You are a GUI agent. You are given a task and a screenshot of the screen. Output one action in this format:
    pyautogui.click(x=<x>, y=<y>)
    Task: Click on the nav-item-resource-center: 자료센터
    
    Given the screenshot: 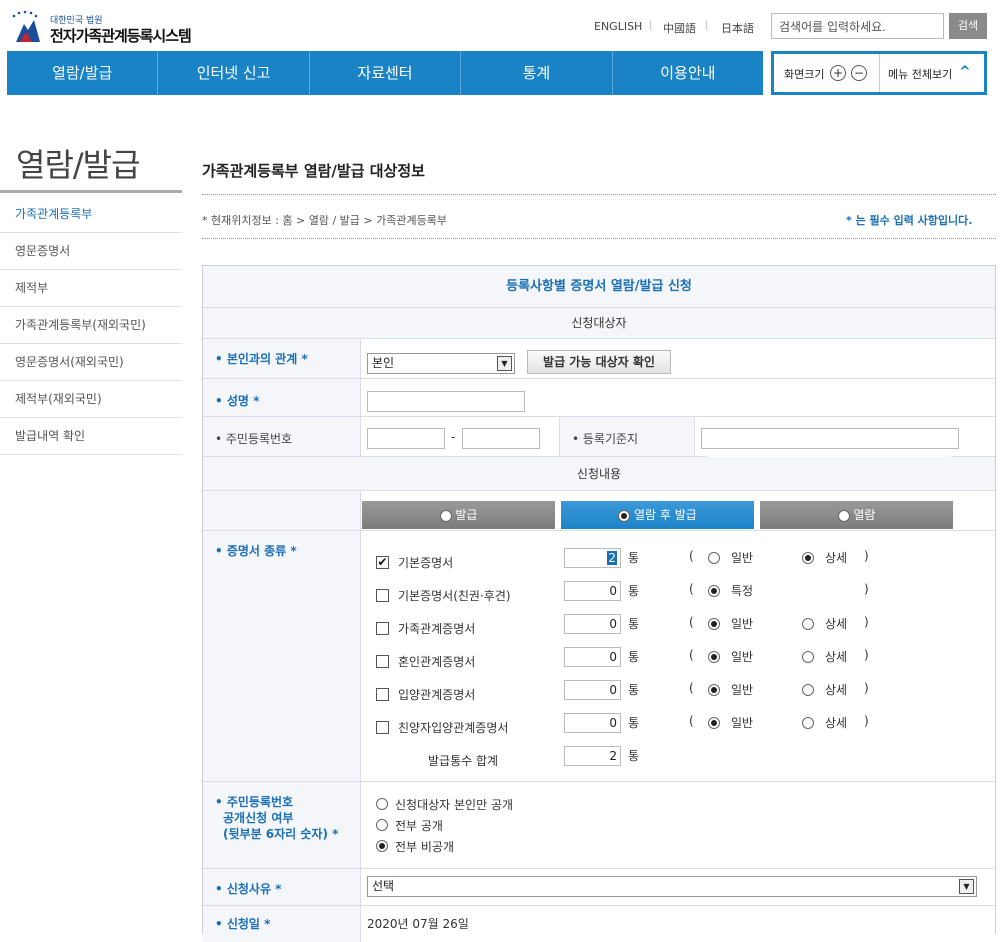 What is the action you would take?
    pyautogui.click(x=386, y=73)
    